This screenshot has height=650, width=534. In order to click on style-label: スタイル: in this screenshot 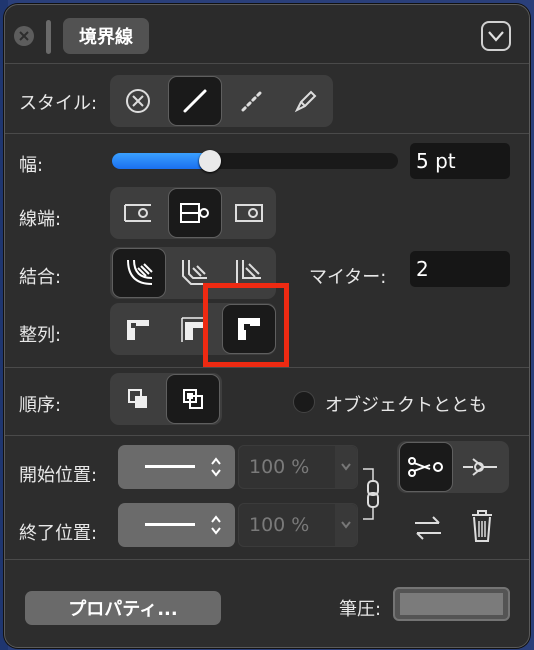, I will do `click(58, 103)`.